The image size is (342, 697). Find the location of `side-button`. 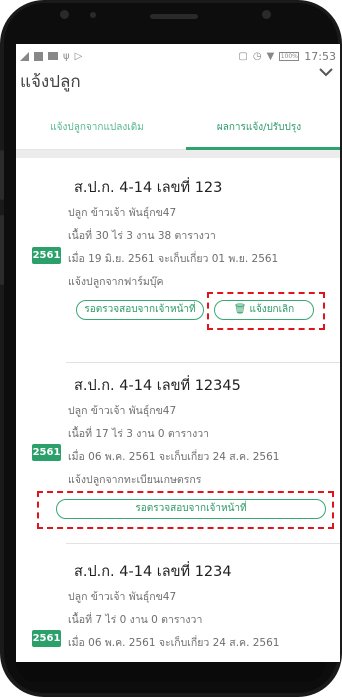

side-button is located at coordinates (2, 250).